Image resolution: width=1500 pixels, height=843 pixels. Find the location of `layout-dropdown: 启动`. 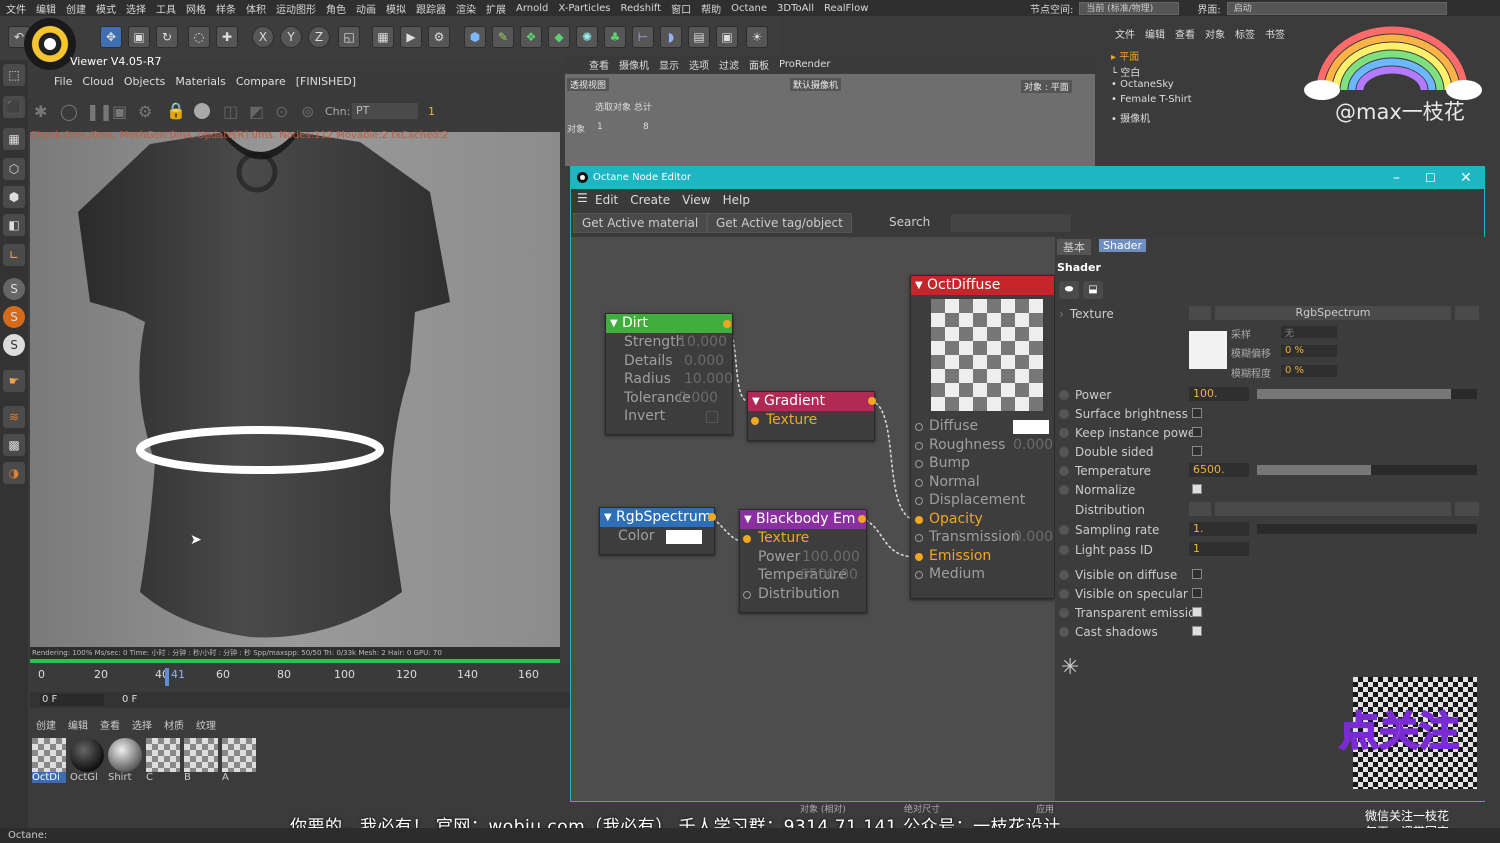

layout-dropdown: 启动 is located at coordinates (1336, 8).